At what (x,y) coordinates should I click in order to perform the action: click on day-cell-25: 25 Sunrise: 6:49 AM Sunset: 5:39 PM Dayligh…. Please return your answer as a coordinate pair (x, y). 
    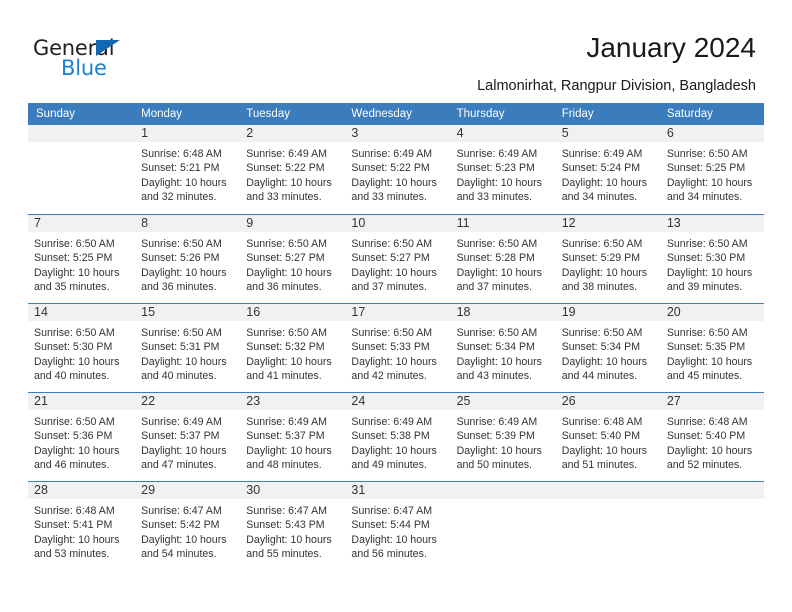
    Looking at the image, I should click on (501, 437).